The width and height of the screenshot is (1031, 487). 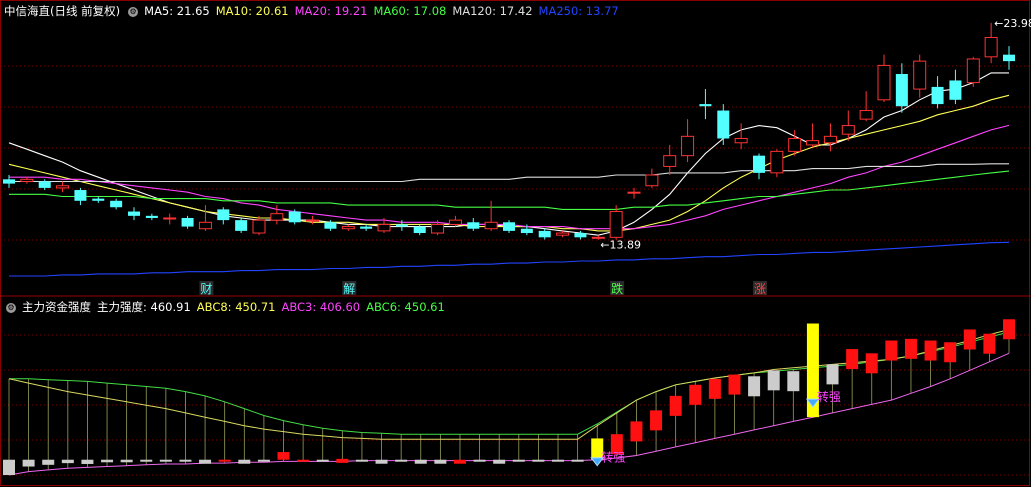 What do you see at coordinates (410, 11) in the screenshot?
I see `ma-label-3: MA60: 17.08` at bounding box center [410, 11].